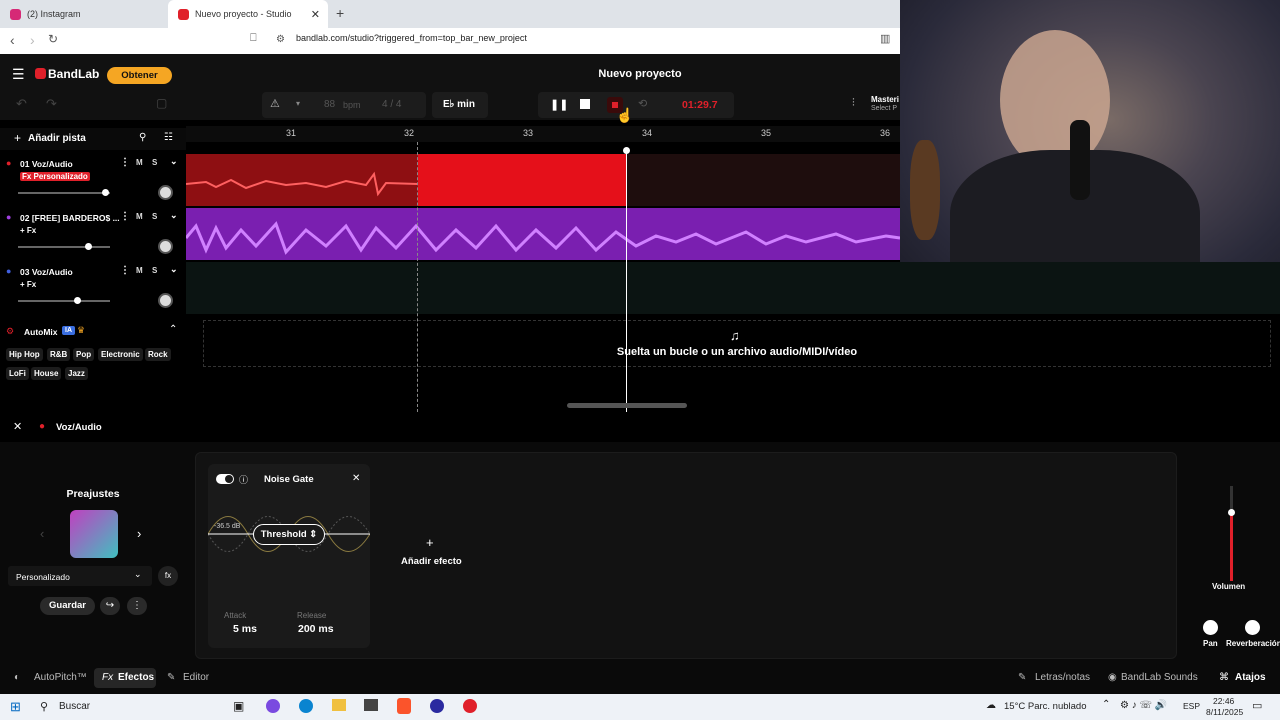  What do you see at coordinates (302, 180) in the screenshot?
I see `track-1-clip` at bounding box center [302, 180].